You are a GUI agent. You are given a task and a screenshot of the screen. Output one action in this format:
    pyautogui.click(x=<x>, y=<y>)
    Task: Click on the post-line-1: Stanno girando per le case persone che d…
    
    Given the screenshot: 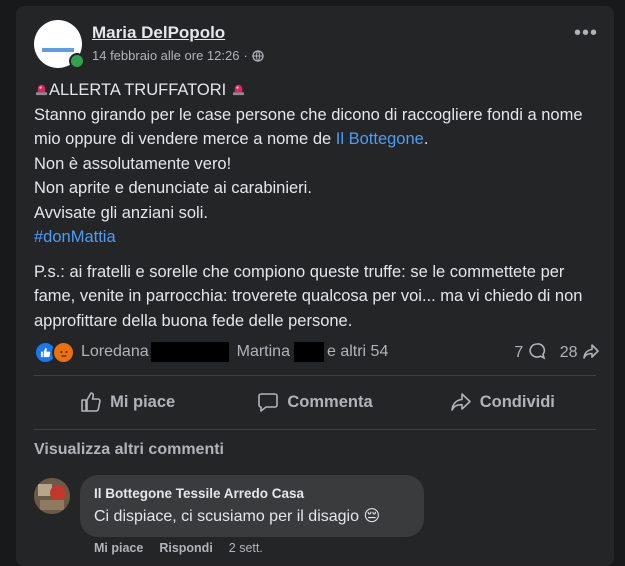 What is the action you would take?
    pyautogui.click(x=308, y=127)
    